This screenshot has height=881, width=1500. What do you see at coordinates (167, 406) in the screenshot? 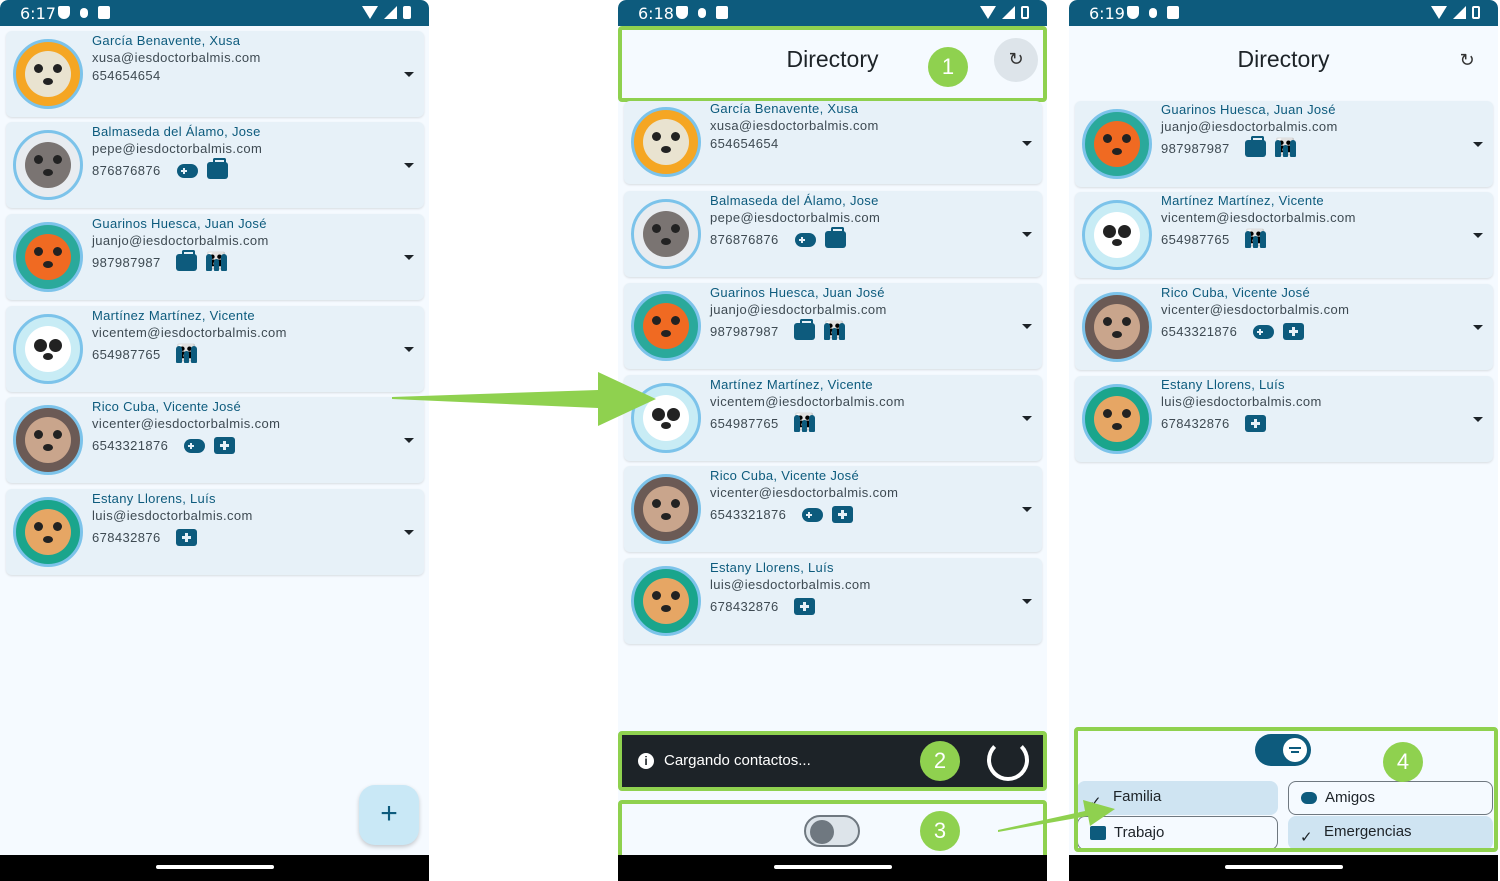
I see `contact-name: Rico Cuba, Vicente José` at bounding box center [167, 406].